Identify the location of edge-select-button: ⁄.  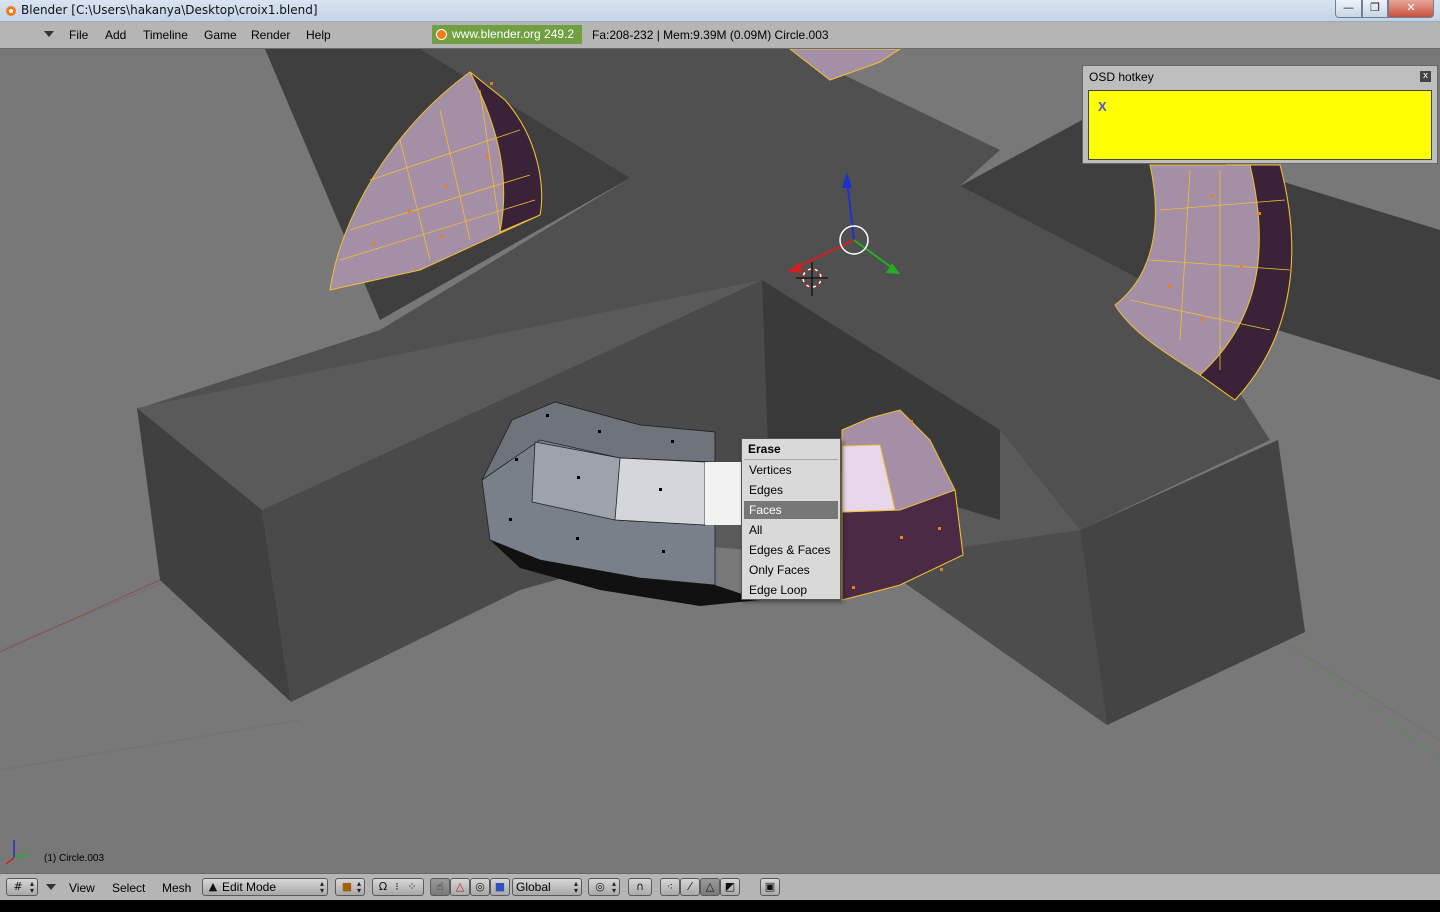
(690, 887).